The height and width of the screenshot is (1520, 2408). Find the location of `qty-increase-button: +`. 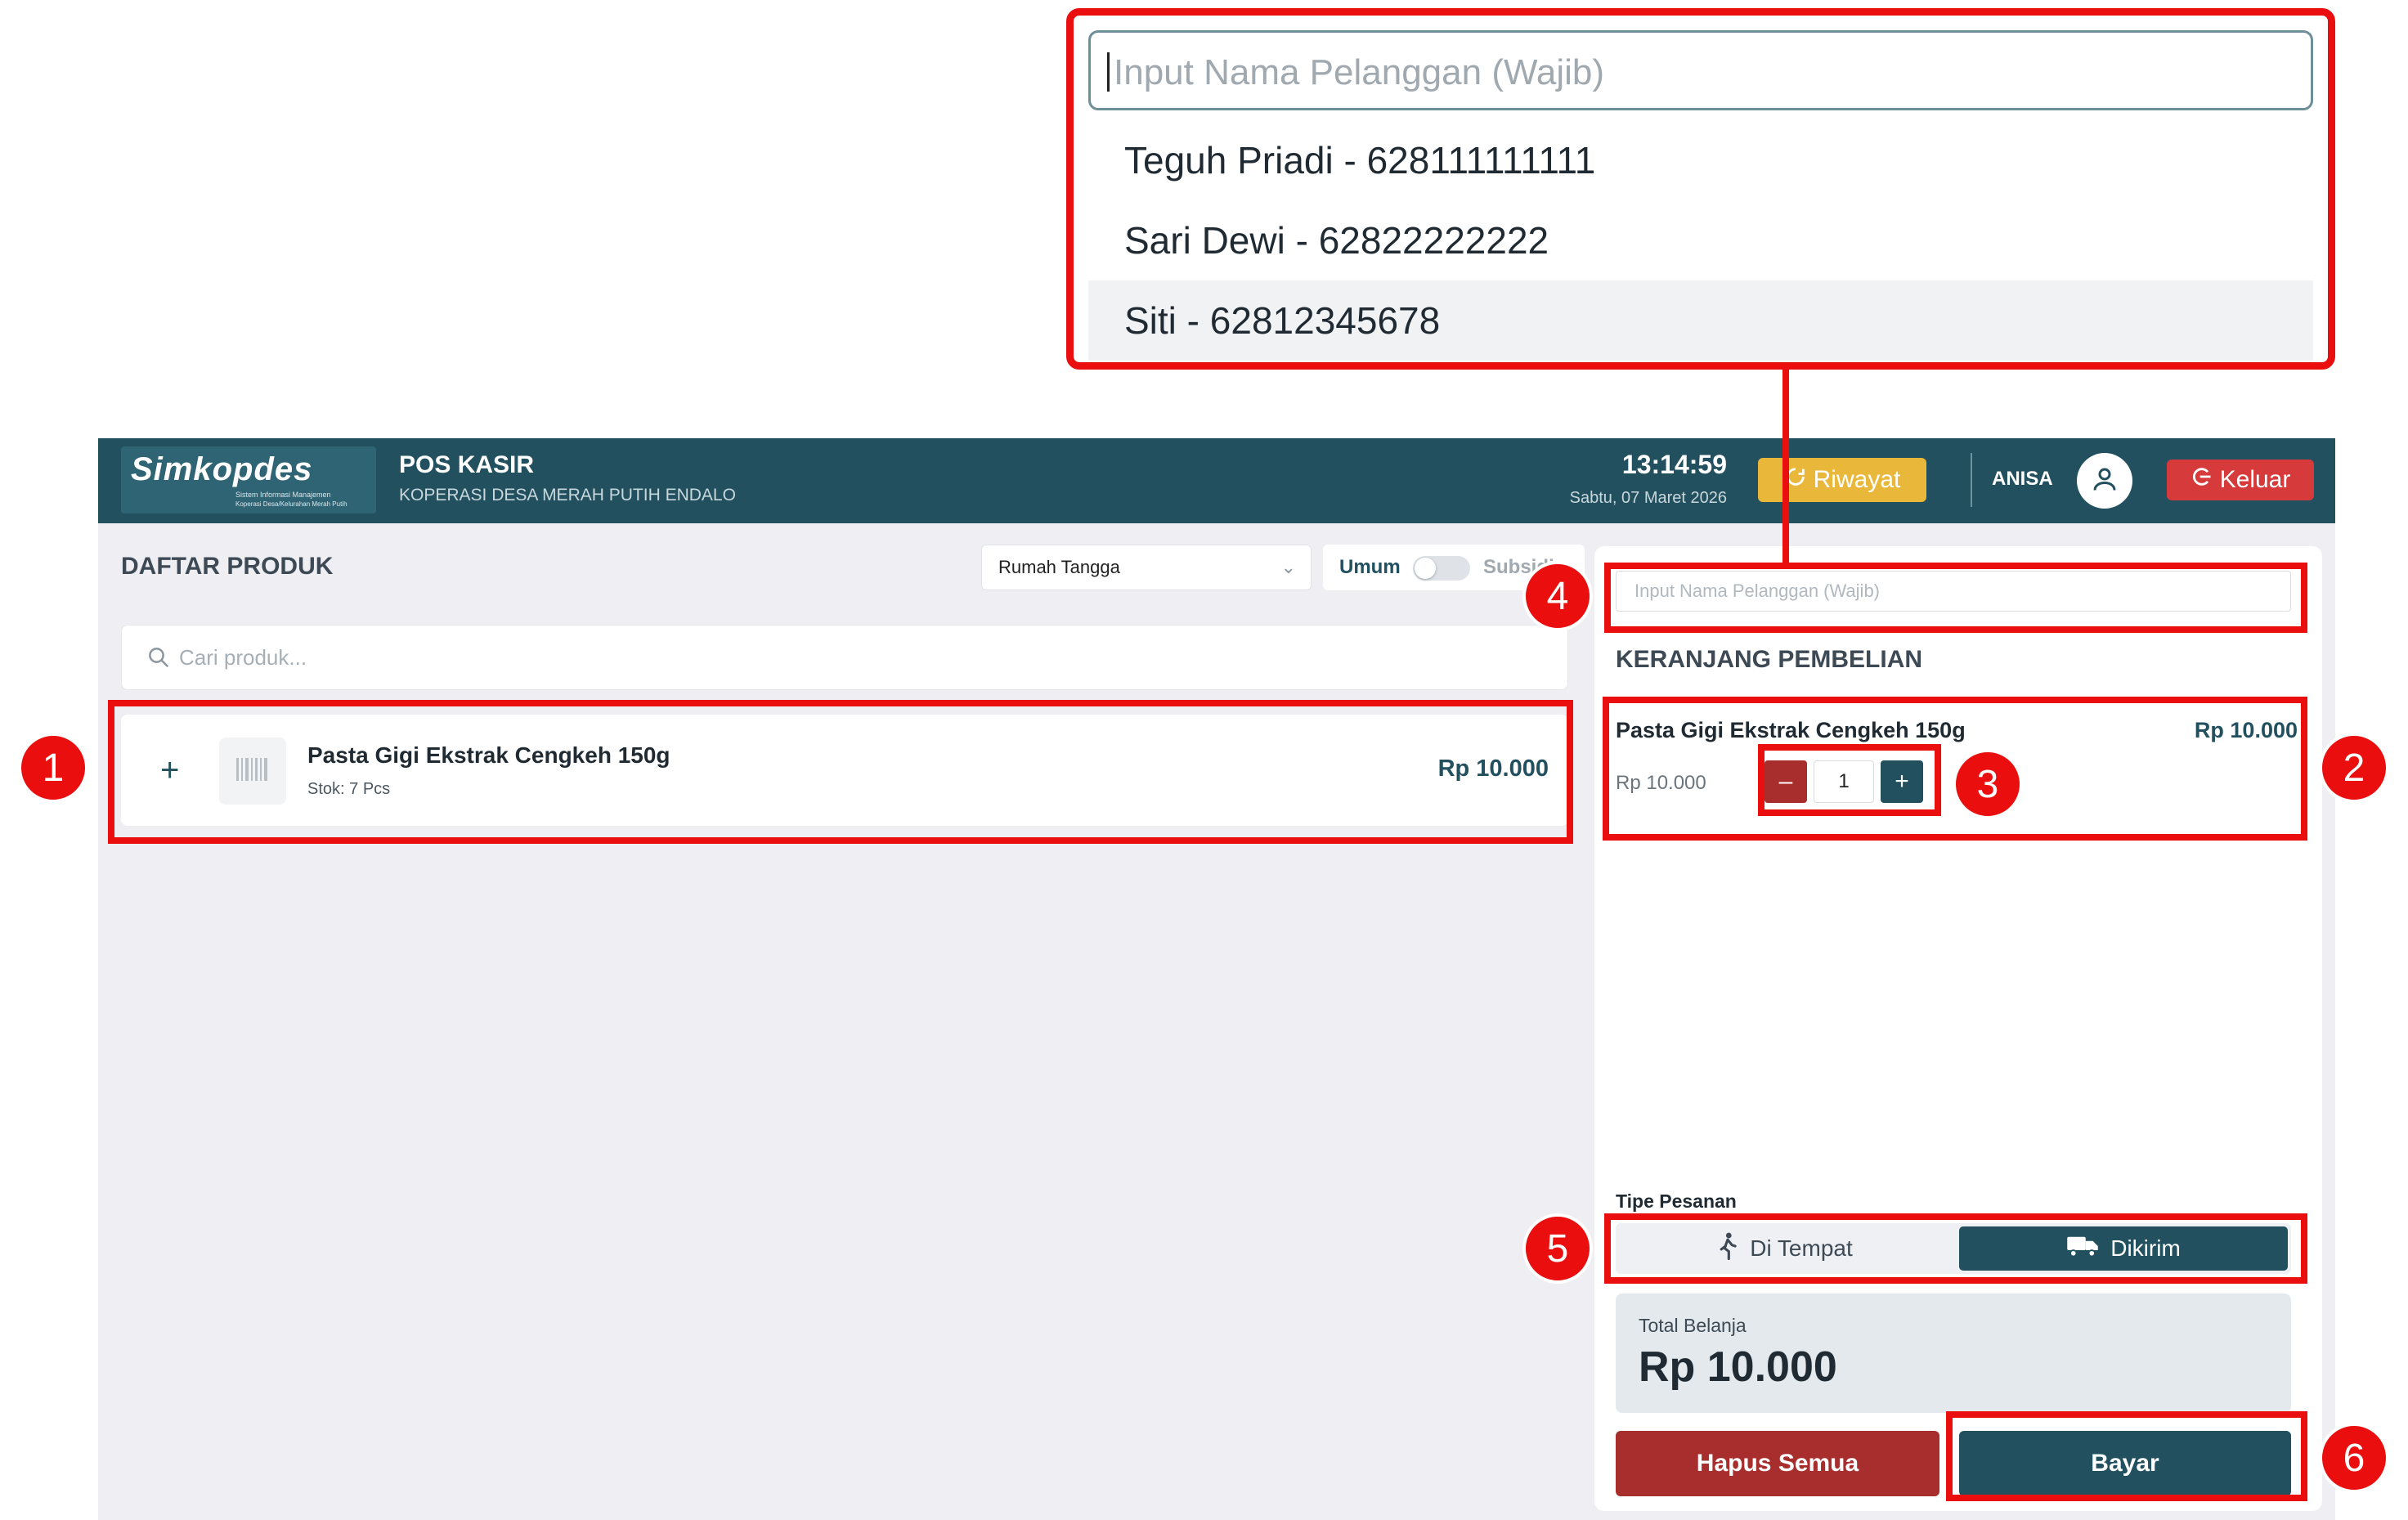

qty-increase-button: + is located at coordinates (1902, 781).